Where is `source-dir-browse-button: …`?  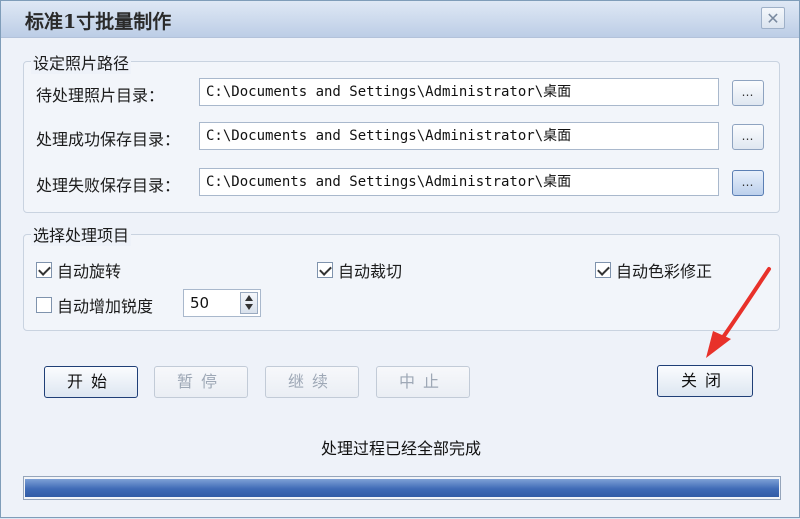 source-dir-browse-button: … is located at coordinates (748, 93).